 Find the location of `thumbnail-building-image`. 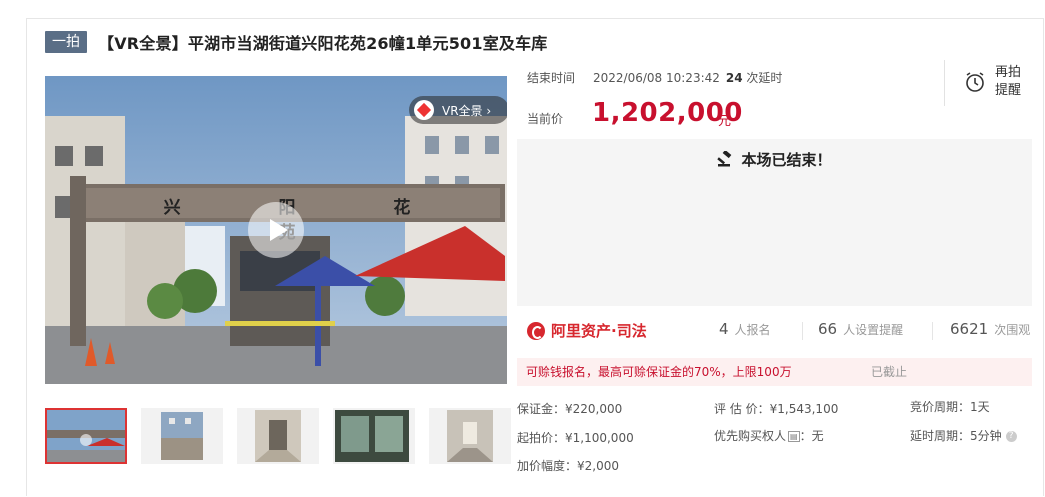

thumbnail-building-image is located at coordinates (182, 436).